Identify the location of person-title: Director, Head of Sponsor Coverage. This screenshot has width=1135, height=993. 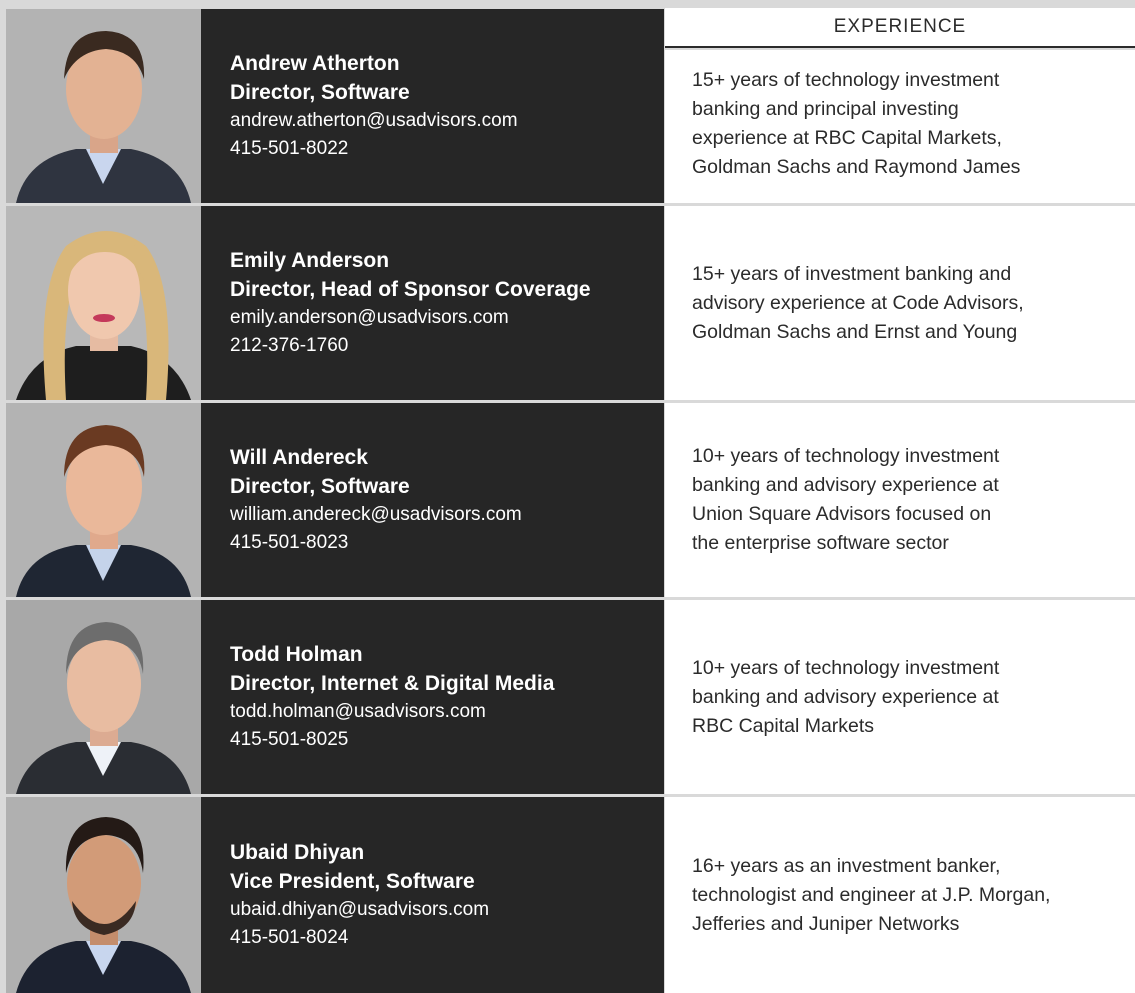
(410, 289).